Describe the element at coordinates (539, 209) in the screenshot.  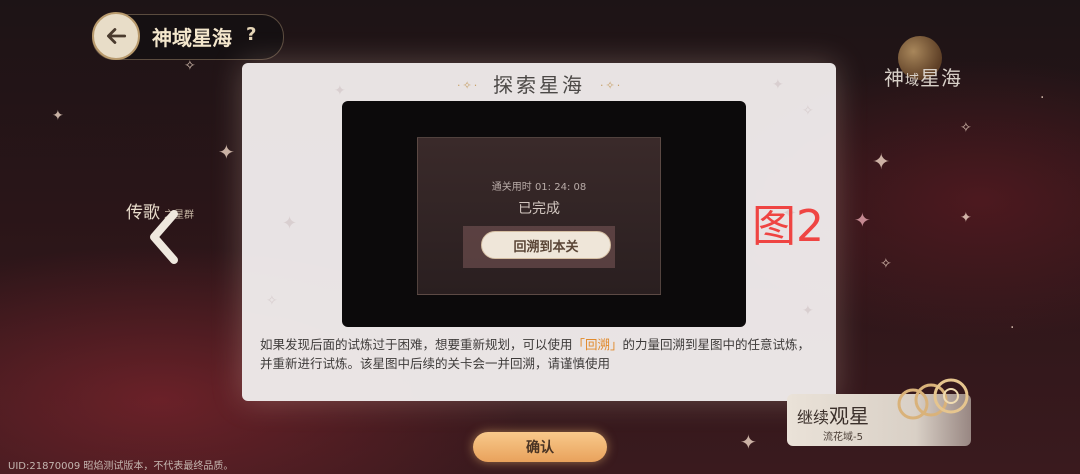
I see `completed-status: 已完成` at that location.